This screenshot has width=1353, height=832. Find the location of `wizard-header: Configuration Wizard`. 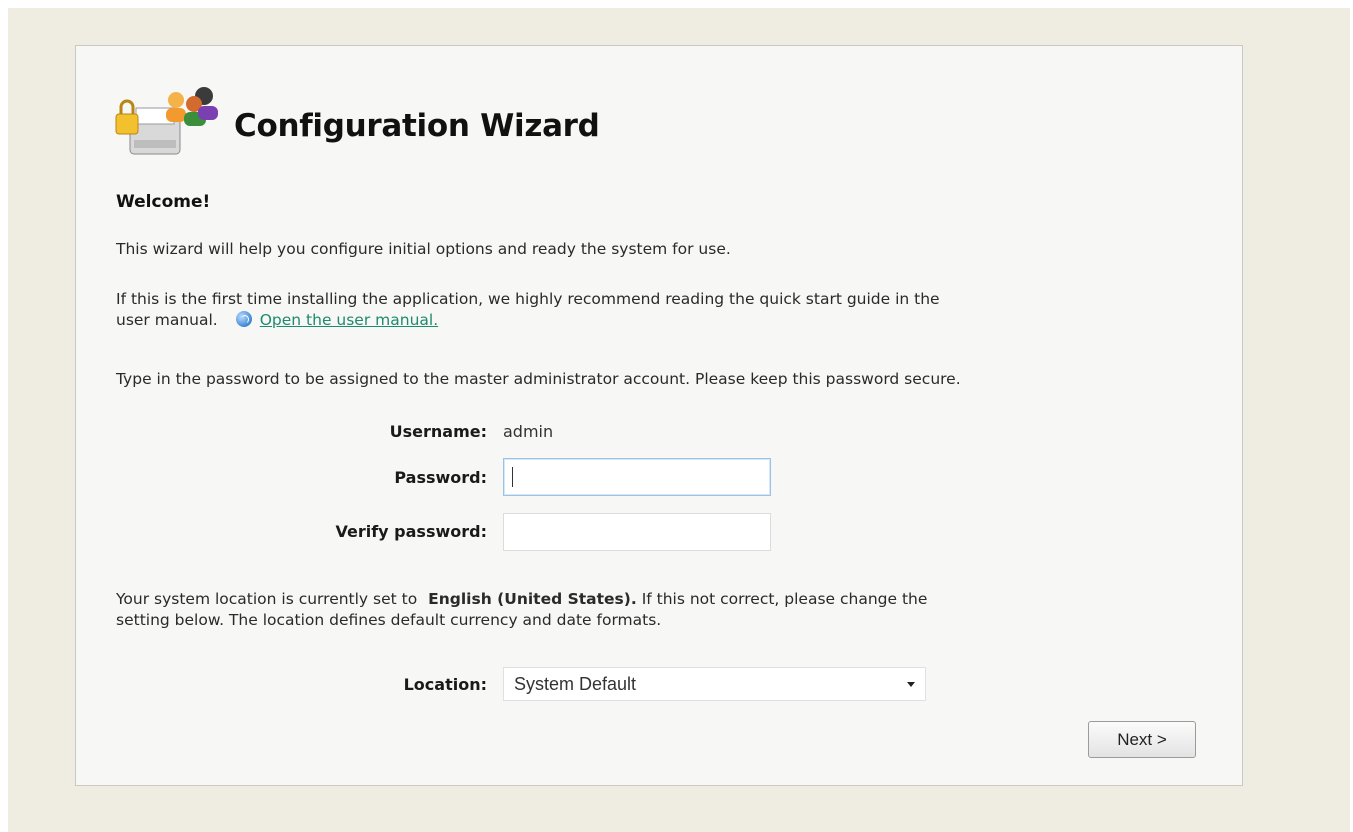

wizard-header: Configuration Wizard is located at coordinates (357, 126).